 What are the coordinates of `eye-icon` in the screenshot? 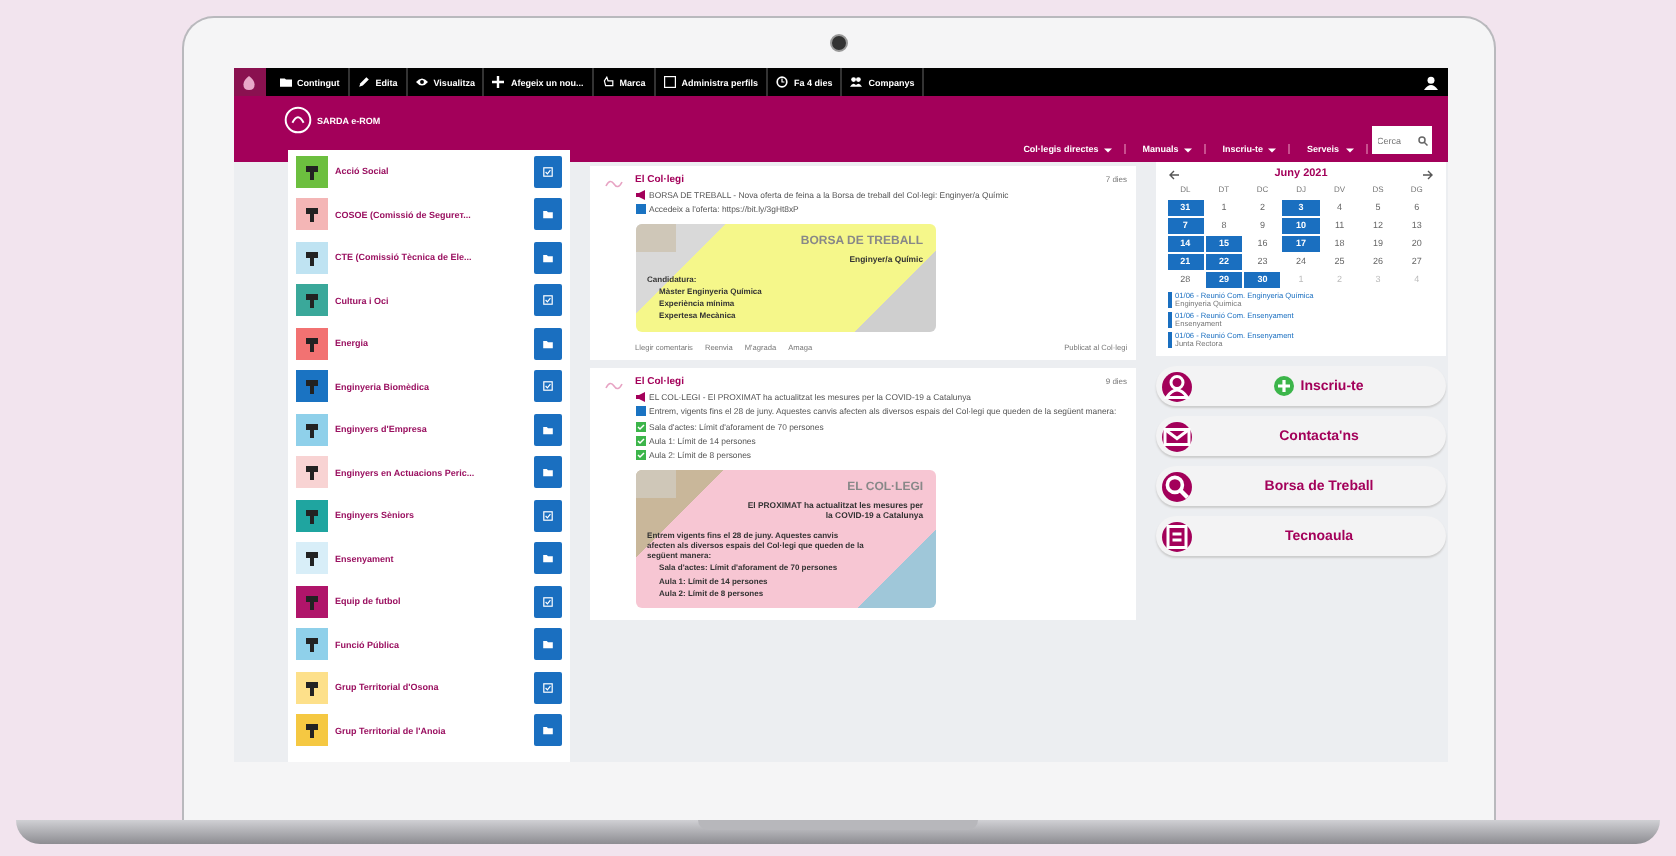 It's located at (421, 82).